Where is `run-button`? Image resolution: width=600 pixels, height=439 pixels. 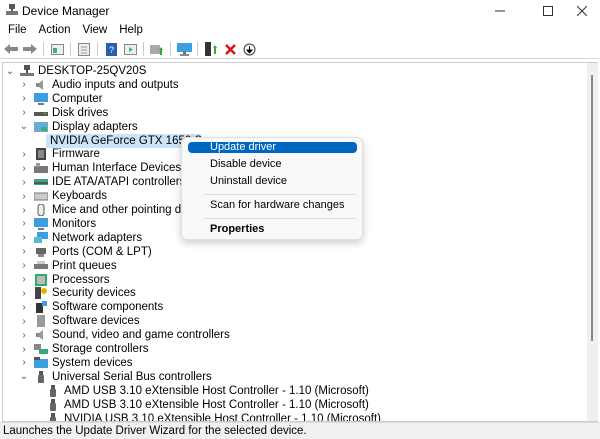 run-button is located at coordinates (130, 49).